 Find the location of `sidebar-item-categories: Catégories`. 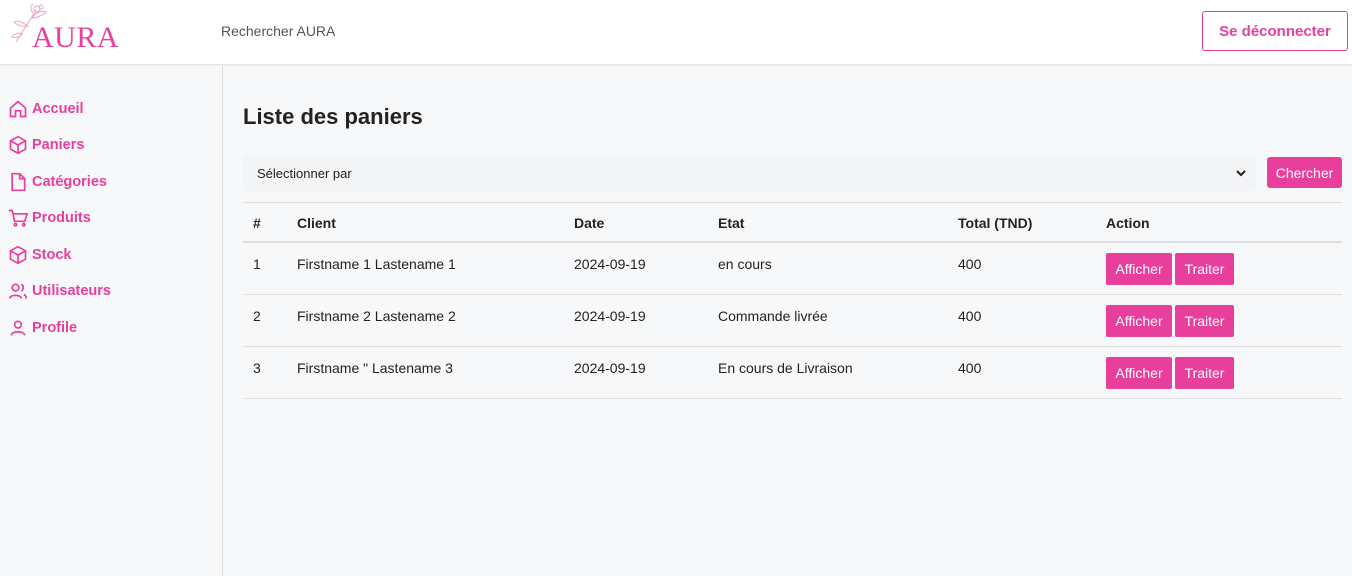

sidebar-item-categories: Catégories is located at coordinates (57, 182).